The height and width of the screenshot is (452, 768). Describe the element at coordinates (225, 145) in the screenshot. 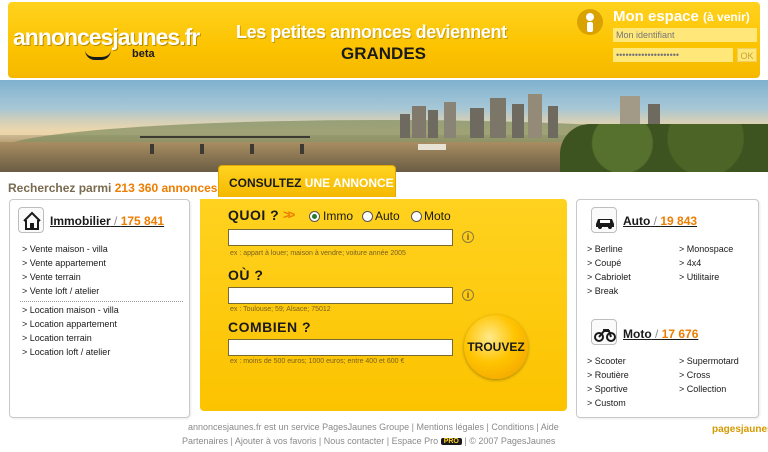

I see `bridge` at that location.